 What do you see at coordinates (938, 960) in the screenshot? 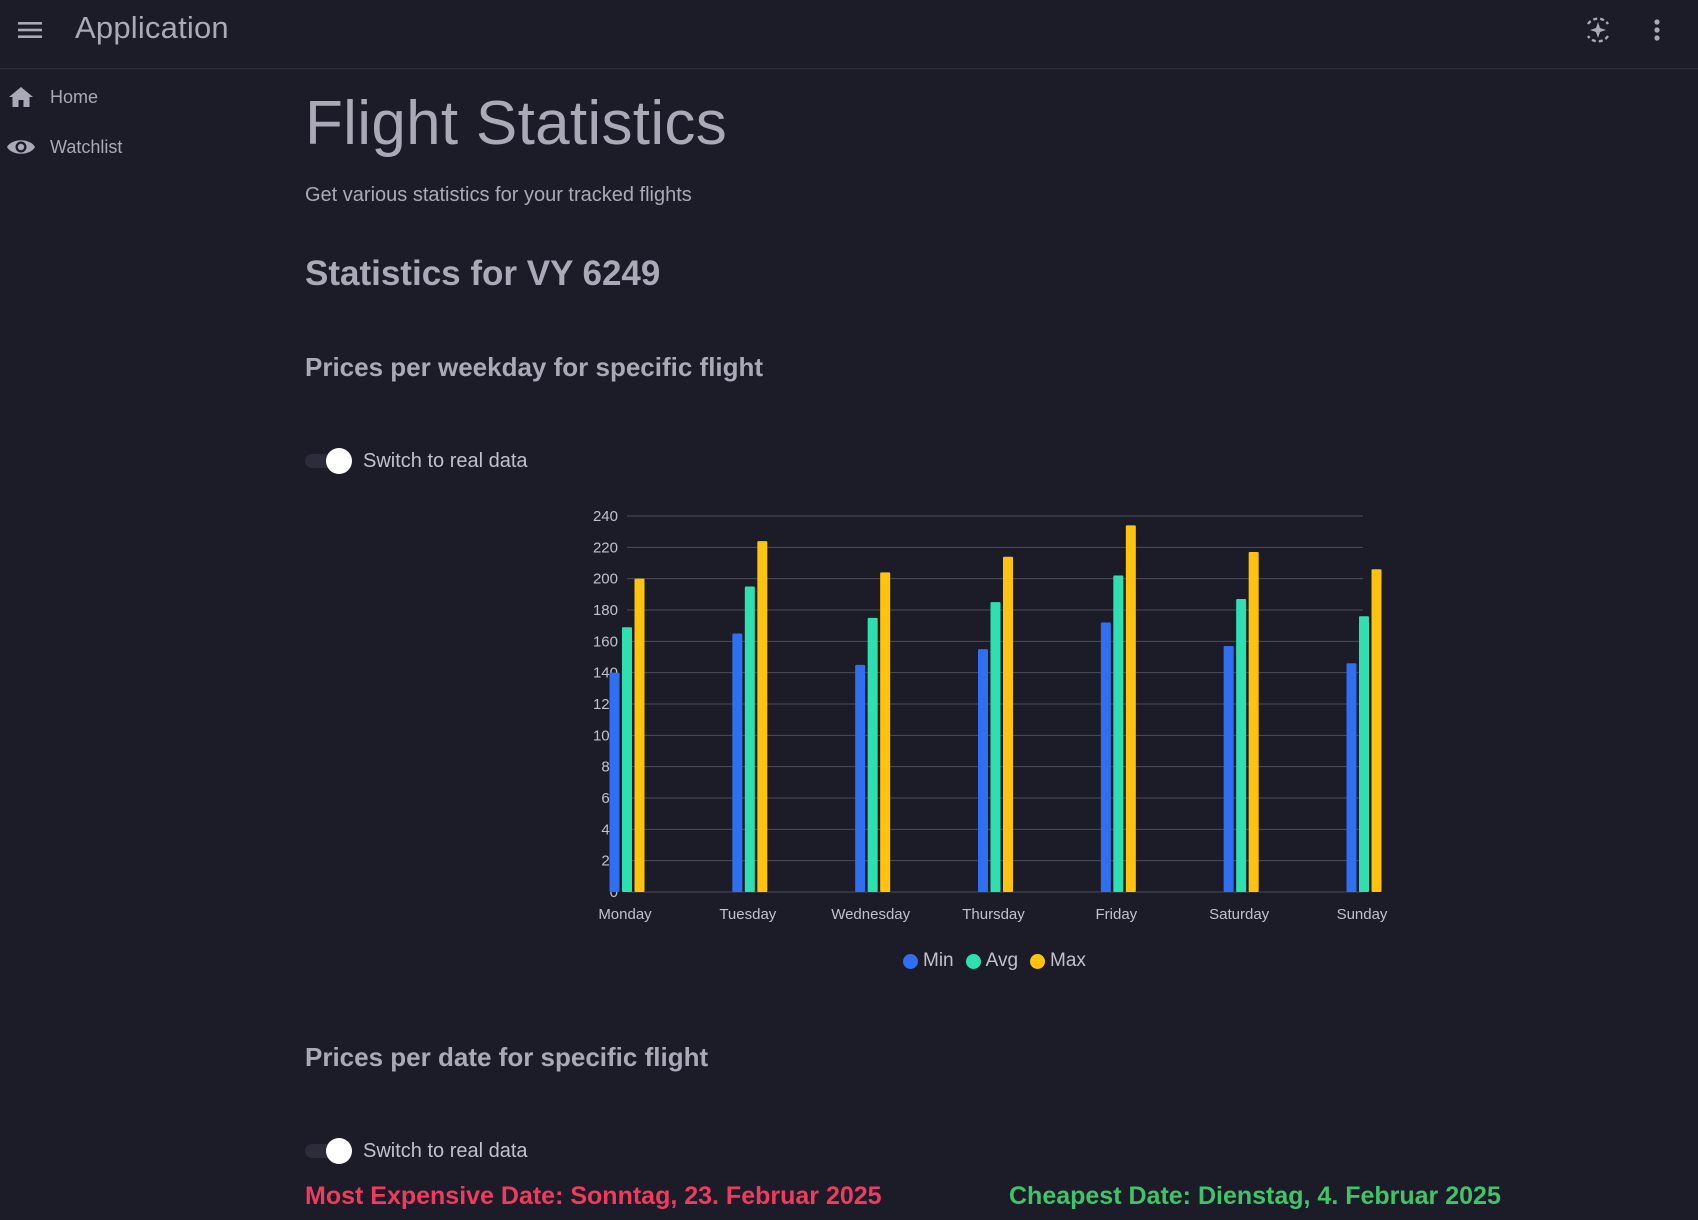
I see `legend-label-min: Min` at bounding box center [938, 960].